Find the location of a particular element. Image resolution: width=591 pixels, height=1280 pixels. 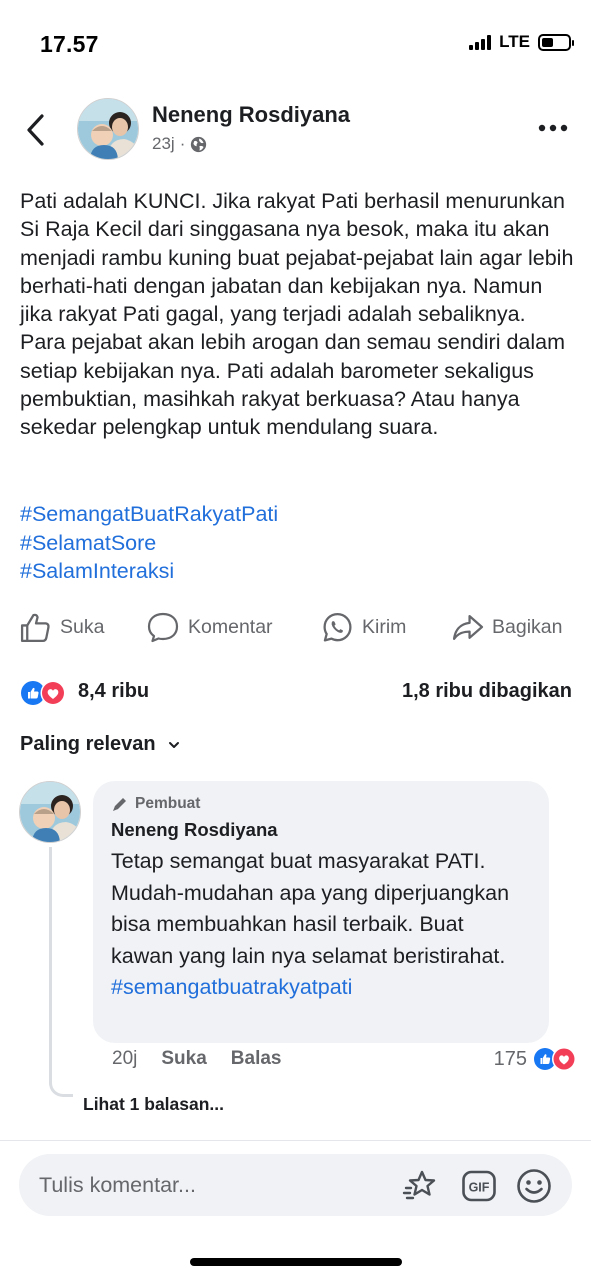

status-time: 17.57 is located at coordinates (69, 44).